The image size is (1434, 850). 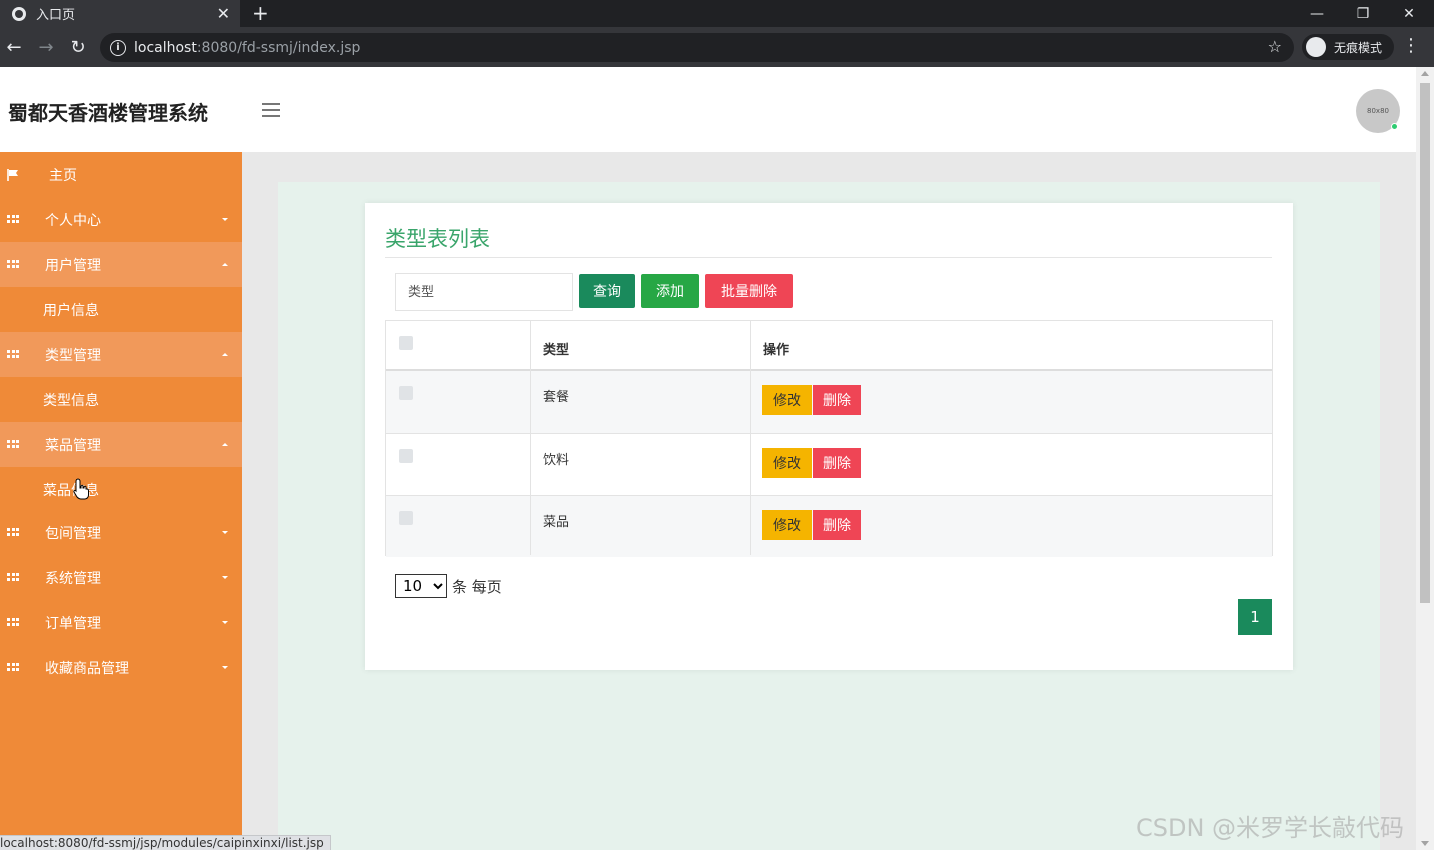 What do you see at coordinates (260, 13) in the screenshot?
I see `new-tab-icon: +` at bounding box center [260, 13].